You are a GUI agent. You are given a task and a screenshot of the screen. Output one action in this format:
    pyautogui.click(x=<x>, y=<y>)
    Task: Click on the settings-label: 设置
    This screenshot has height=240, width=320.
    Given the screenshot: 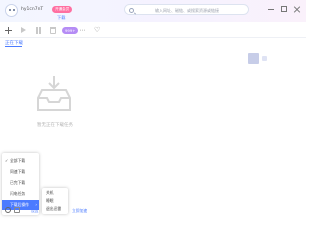 What is the action you would take?
    pyautogui.click(x=35, y=211)
    